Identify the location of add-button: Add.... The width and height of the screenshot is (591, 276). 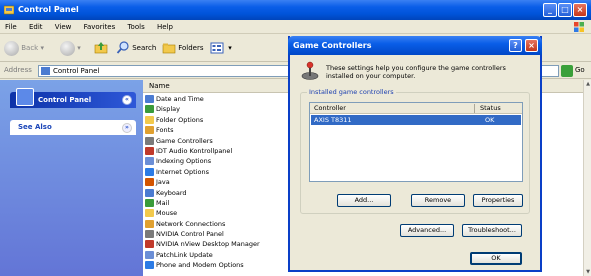
(364, 200).